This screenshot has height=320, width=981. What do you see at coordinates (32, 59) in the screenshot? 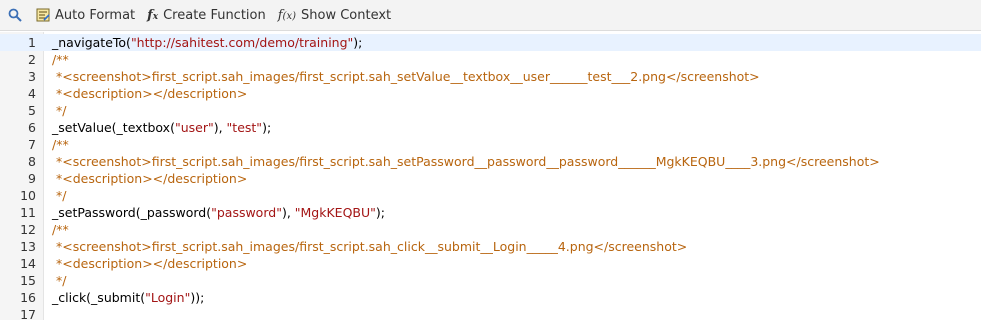
I see `line-number: 2` at bounding box center [32, 59].